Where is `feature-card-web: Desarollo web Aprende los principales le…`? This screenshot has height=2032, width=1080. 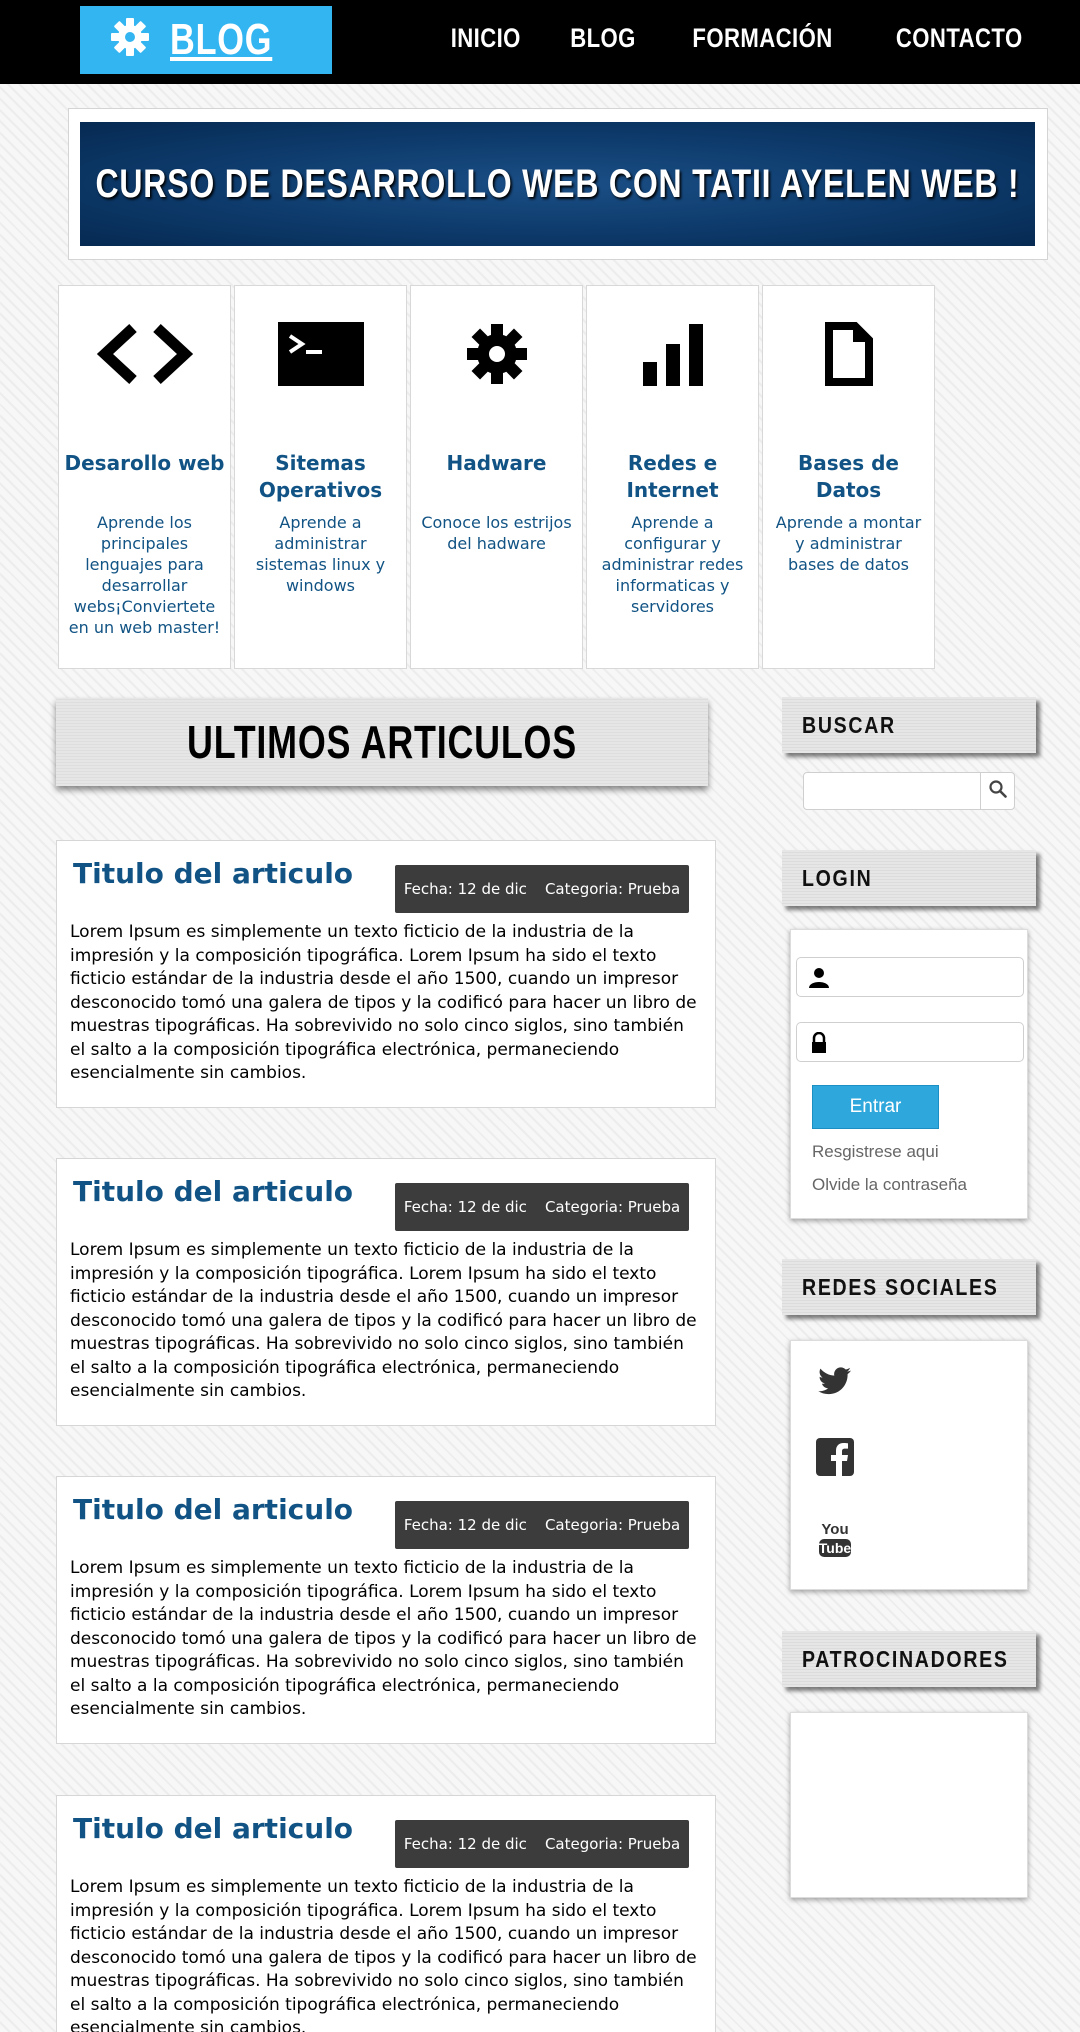
feature-card-web: Desarollo web Aprende los principales le… is located at coordinates (144, 477).